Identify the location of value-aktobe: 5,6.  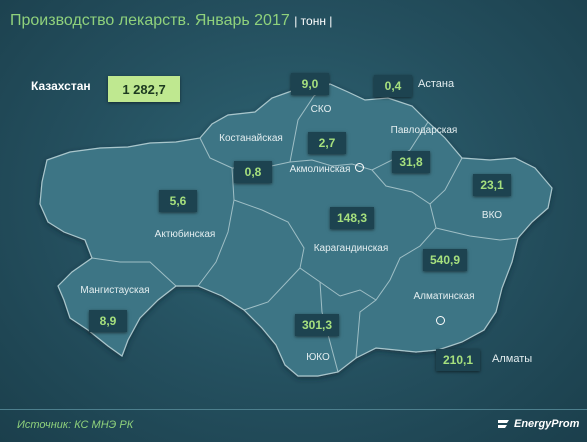
(178, 201).